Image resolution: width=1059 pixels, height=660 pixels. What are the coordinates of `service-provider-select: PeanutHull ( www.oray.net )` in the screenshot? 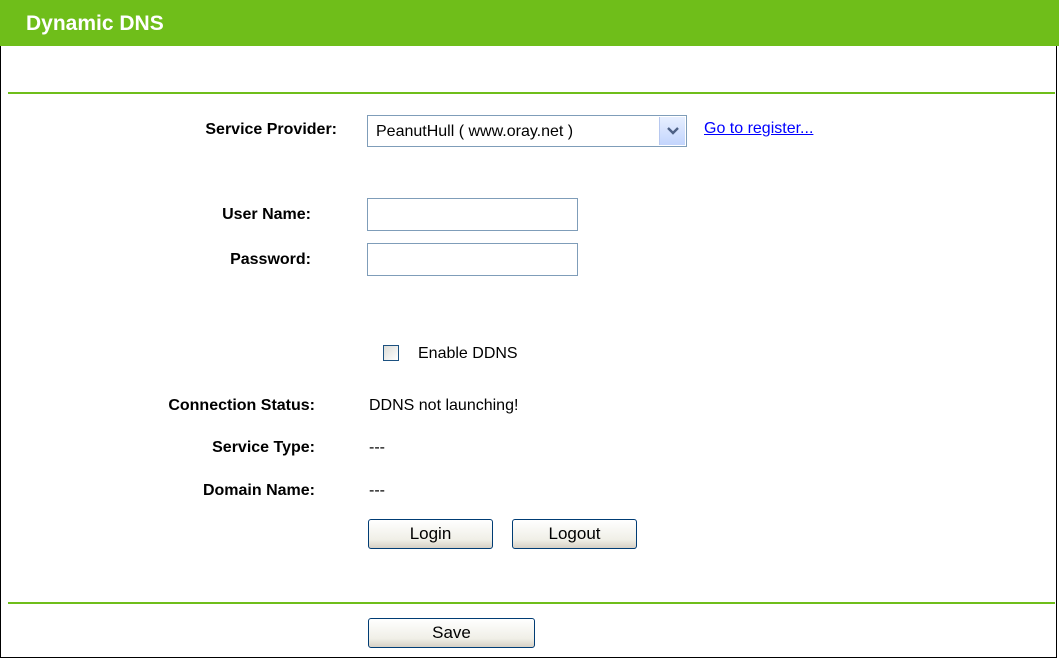 It's located at (527, 131).